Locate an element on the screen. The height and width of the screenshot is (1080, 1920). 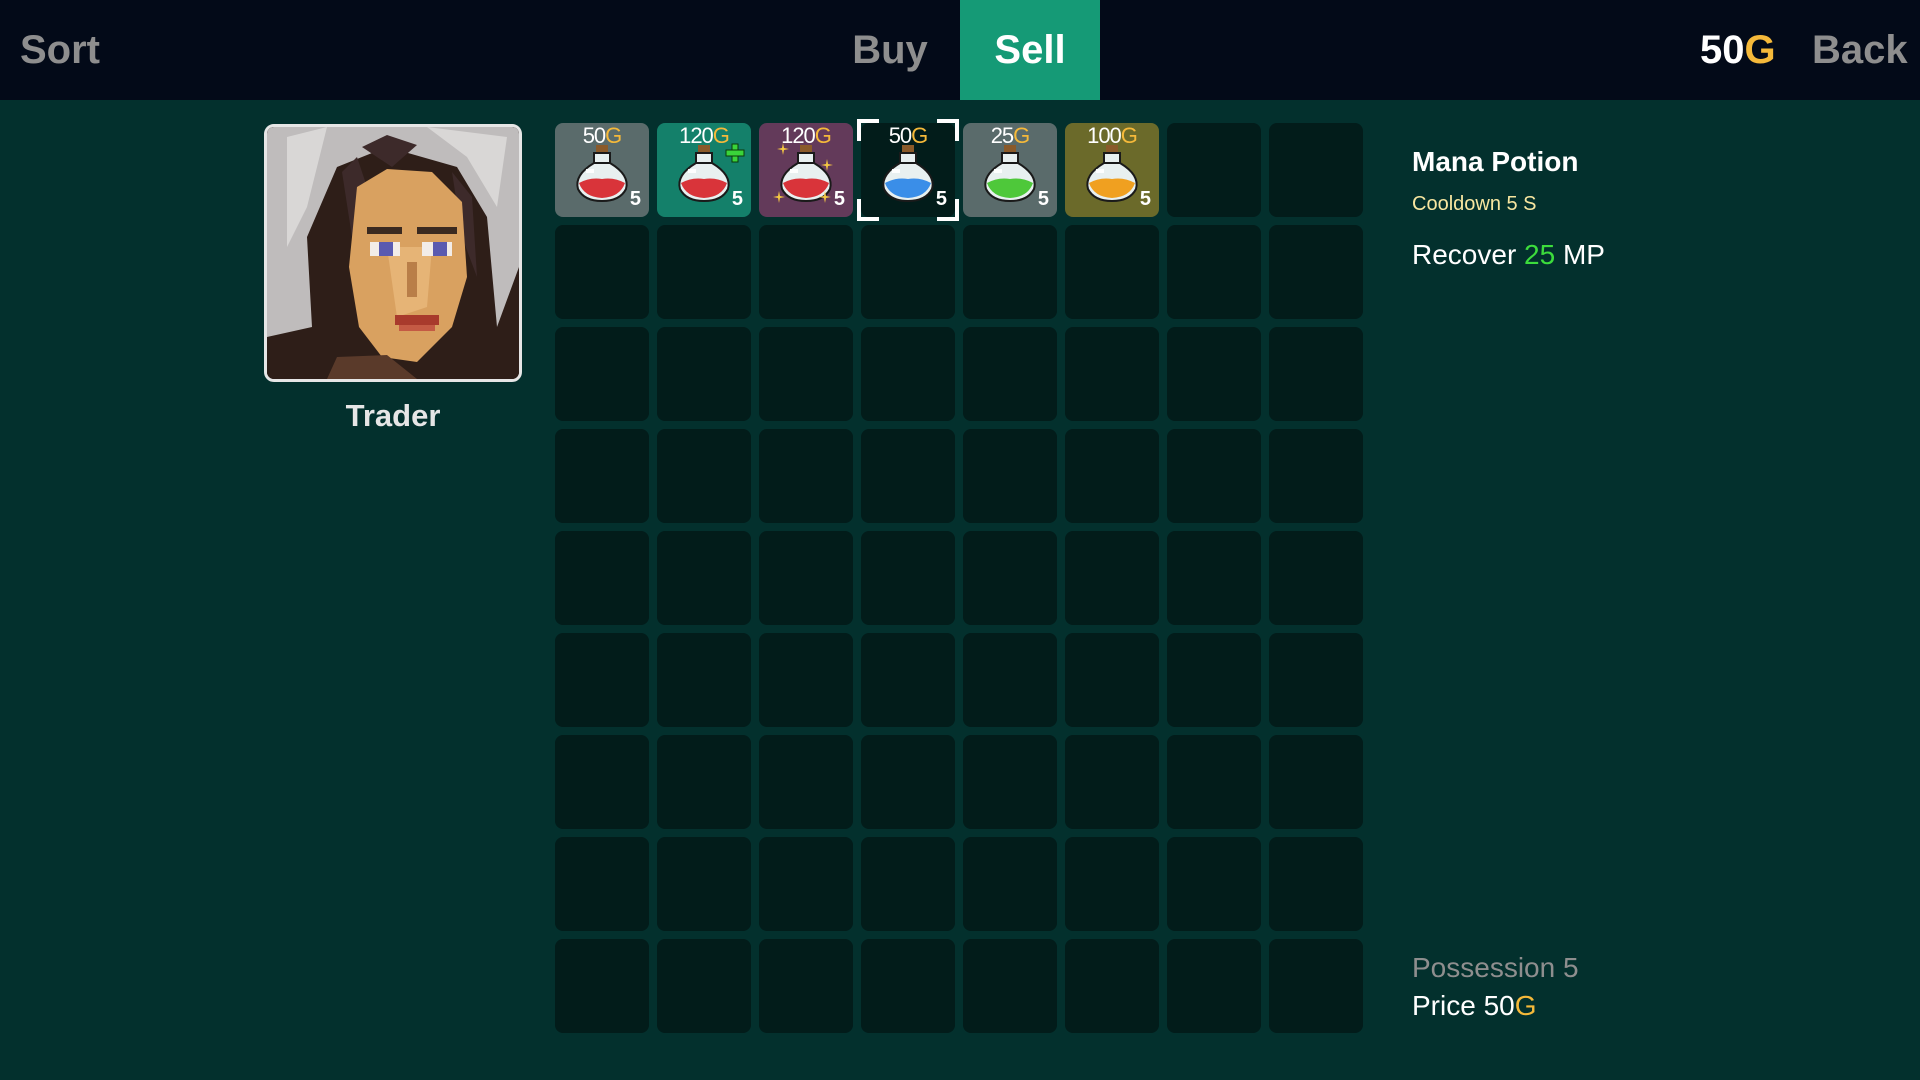
trader-portrait is located at coordinates (393, 253).